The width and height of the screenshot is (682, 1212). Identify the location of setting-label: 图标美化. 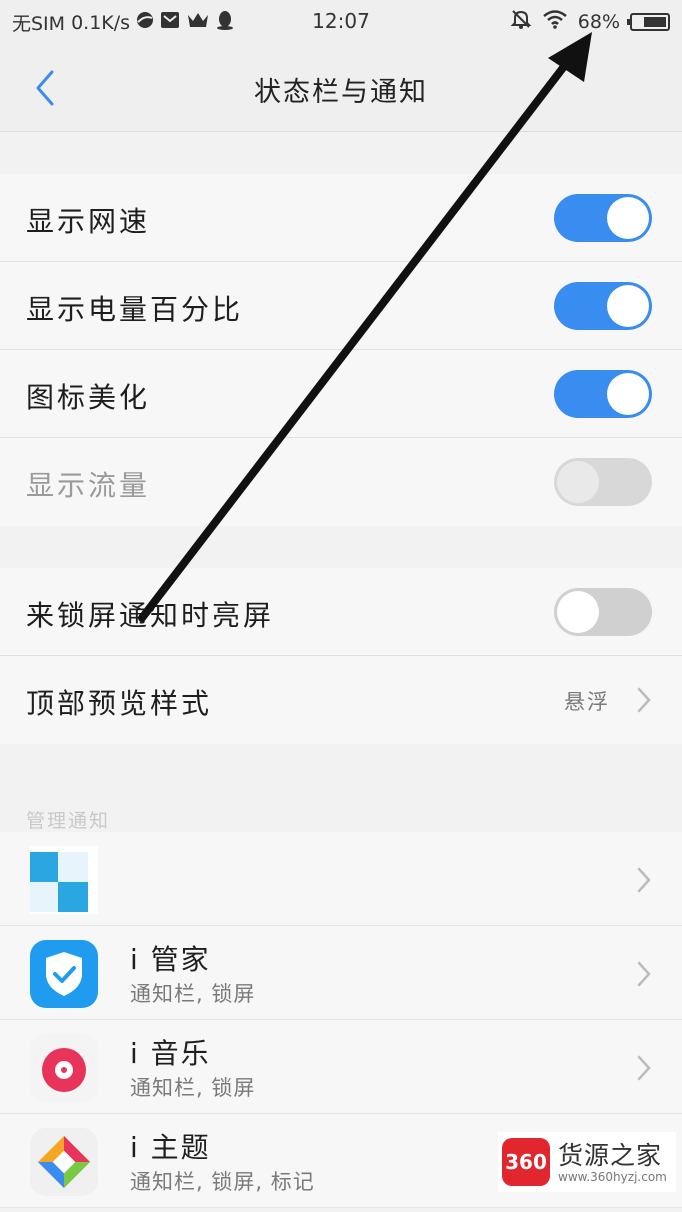
(88, 397).